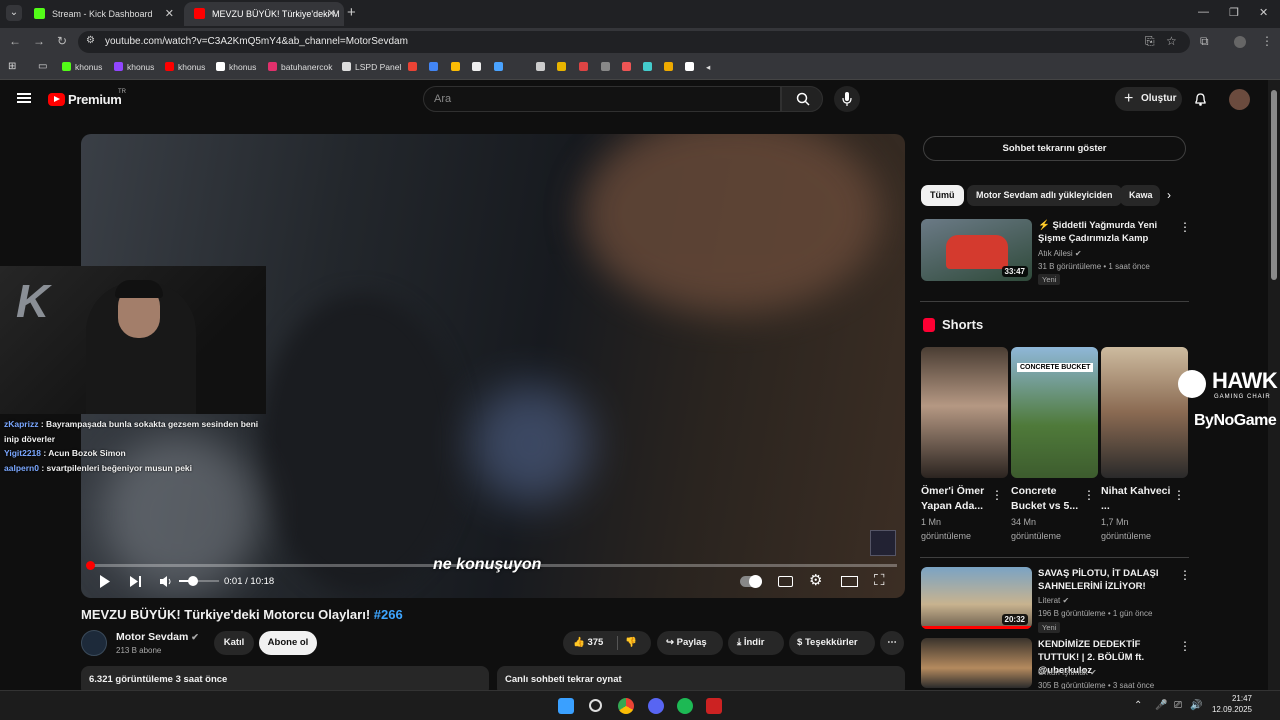 This screenshot has height=720, width=1280. I want to click on discord-icon, so click(656, 706).